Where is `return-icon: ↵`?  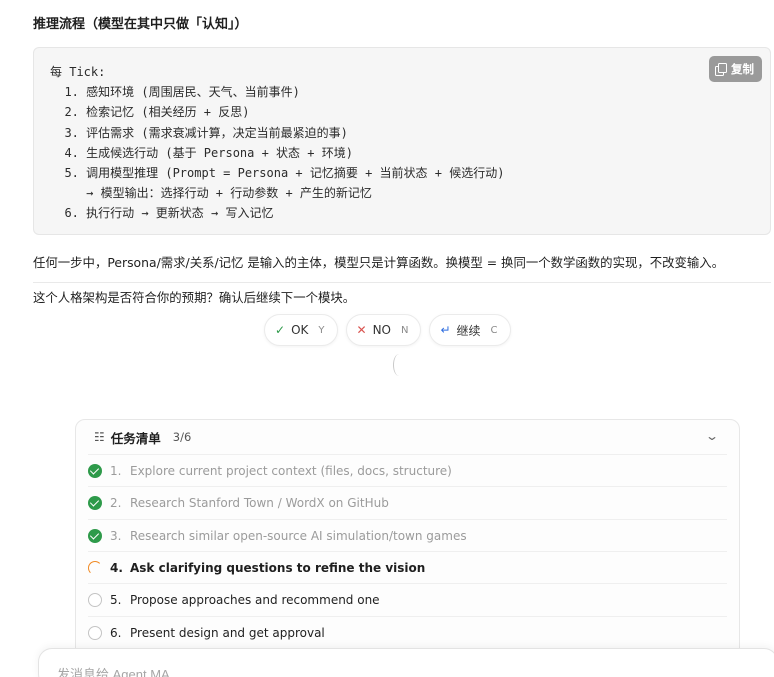
return-icon: ↵ is located at coordinates (445, 330).